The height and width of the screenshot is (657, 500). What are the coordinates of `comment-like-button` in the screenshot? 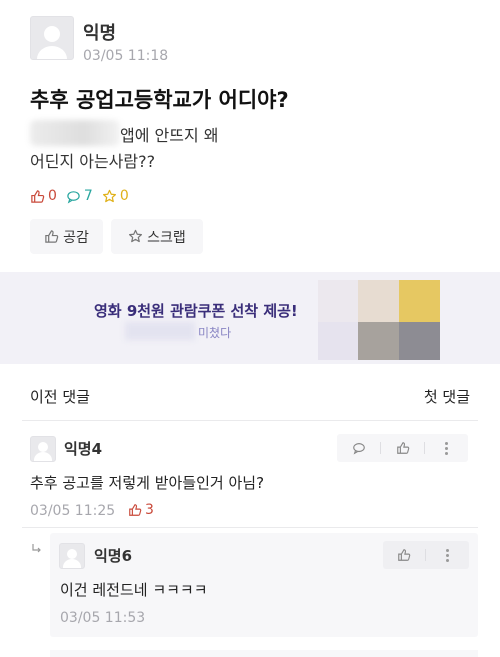 It's located at (402, 448).